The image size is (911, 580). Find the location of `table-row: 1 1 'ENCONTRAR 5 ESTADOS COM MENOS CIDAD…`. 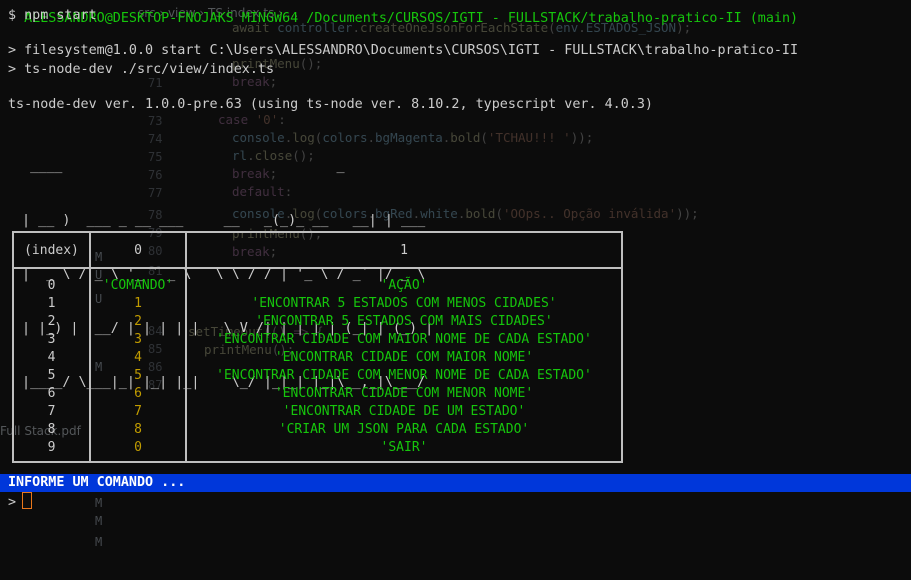

table-row: 1 1 'ENCONTRAR 5 ESTADOS COM MENOS CIDAD… is located at coordinates (317, 304).